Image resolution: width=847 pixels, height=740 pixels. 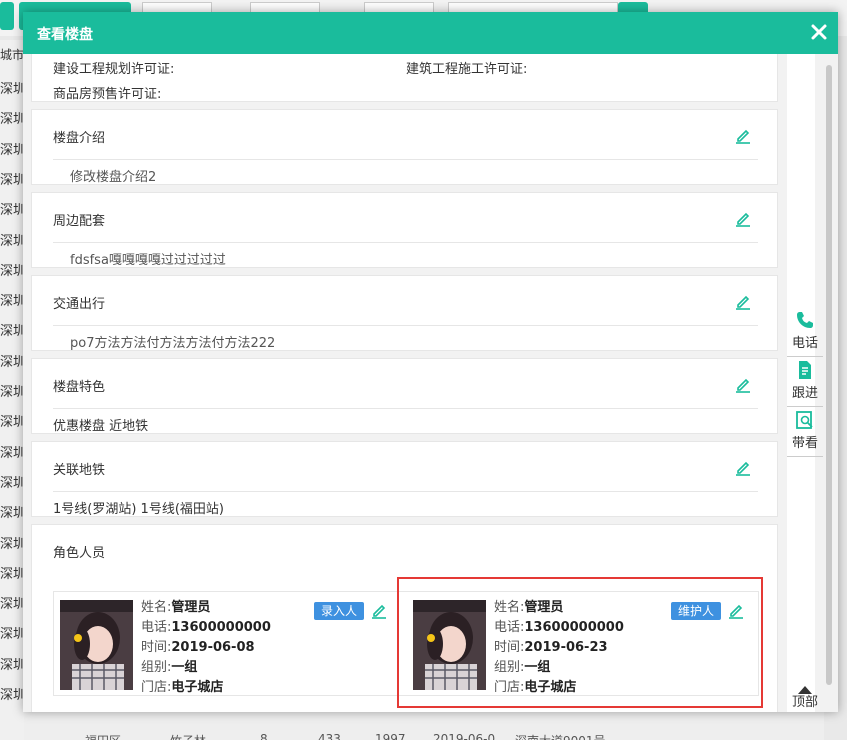 I want to click on background-cell: 竹子林, so click(x=188, y=736).